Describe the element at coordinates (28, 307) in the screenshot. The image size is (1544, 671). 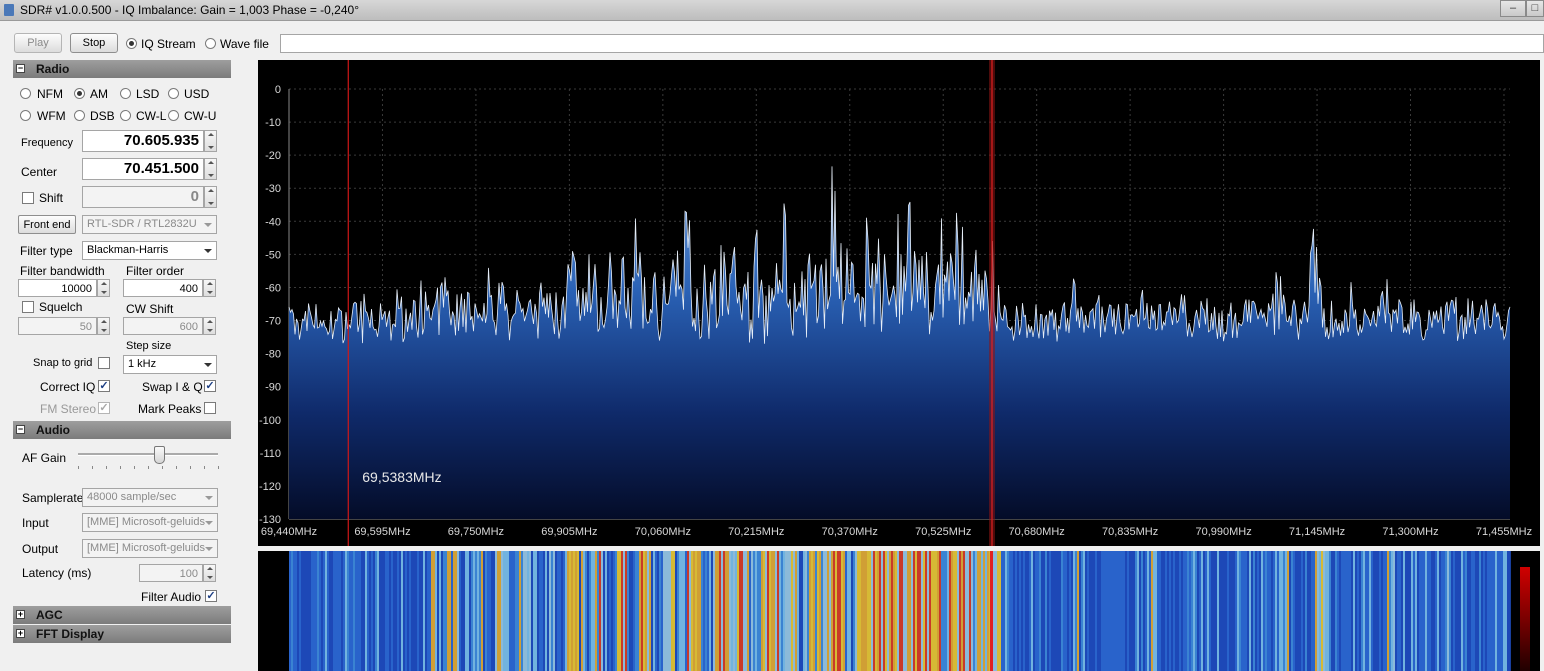
I see `squelch-checkbox` at that location.